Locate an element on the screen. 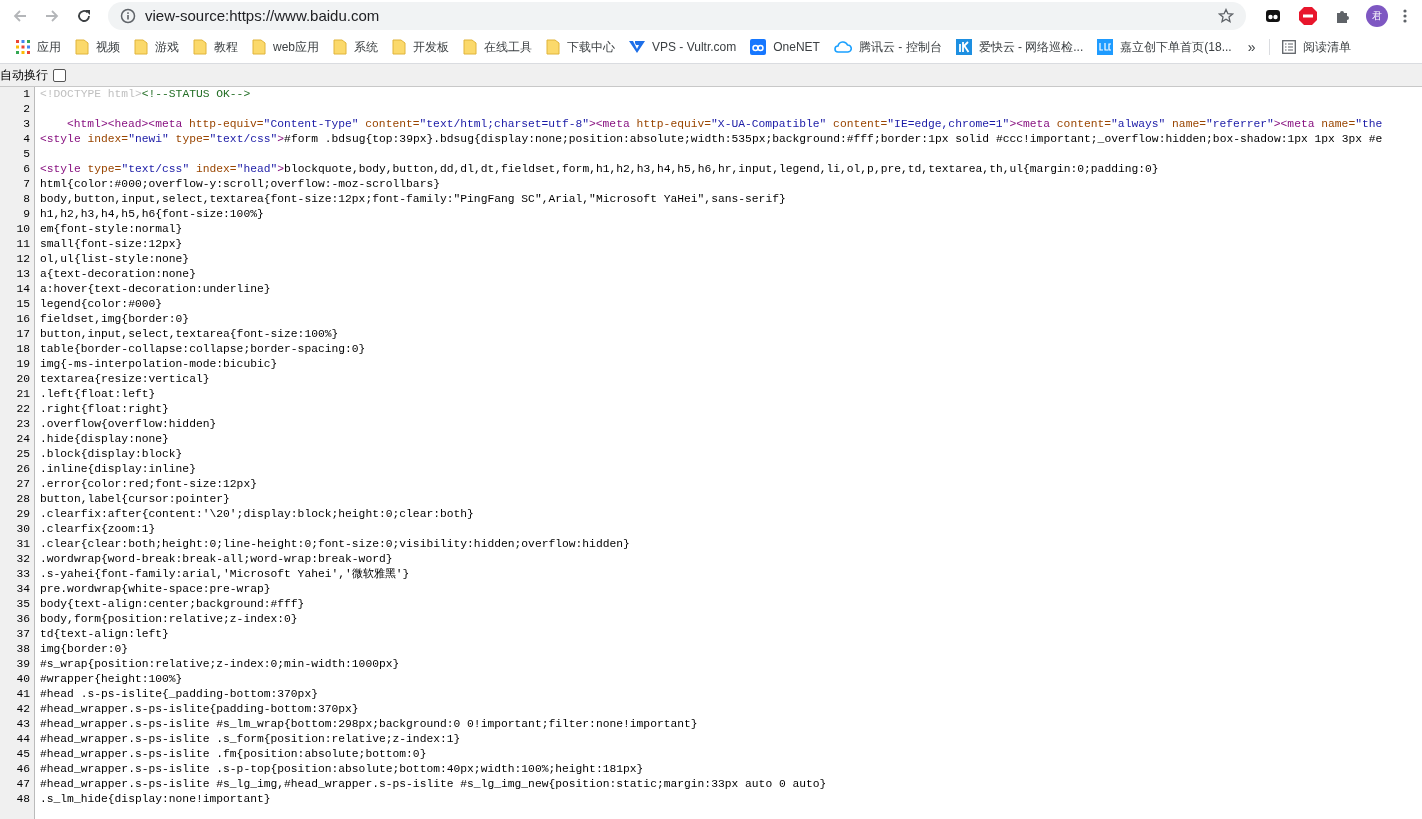 The width and height of the screenshot is (1422, 819). adblock-icon is located at coordinates (1308, 15).